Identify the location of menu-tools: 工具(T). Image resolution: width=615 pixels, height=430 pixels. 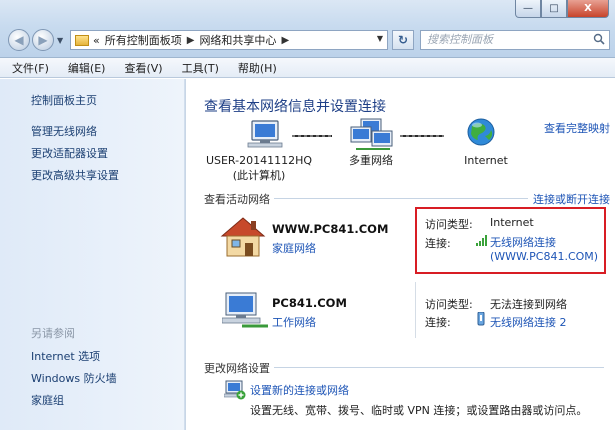
(200, 68).